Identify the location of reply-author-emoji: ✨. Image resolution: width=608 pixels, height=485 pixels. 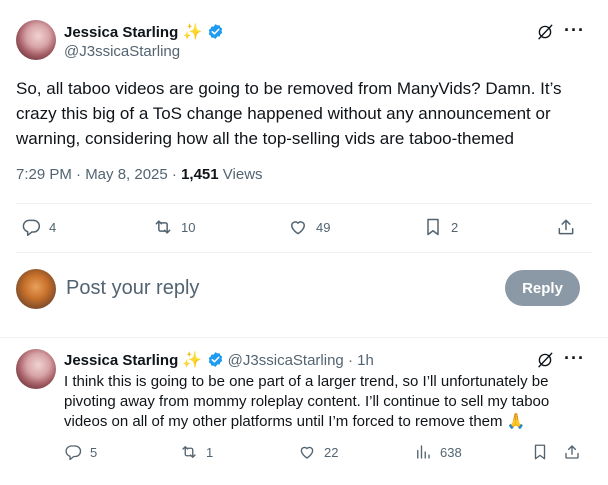
(192, 360).